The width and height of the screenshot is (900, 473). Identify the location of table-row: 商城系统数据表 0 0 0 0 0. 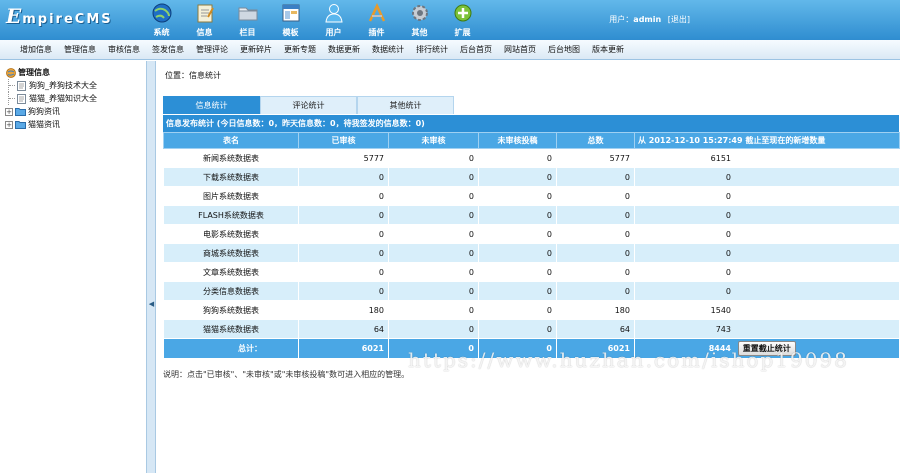
(531, 253).